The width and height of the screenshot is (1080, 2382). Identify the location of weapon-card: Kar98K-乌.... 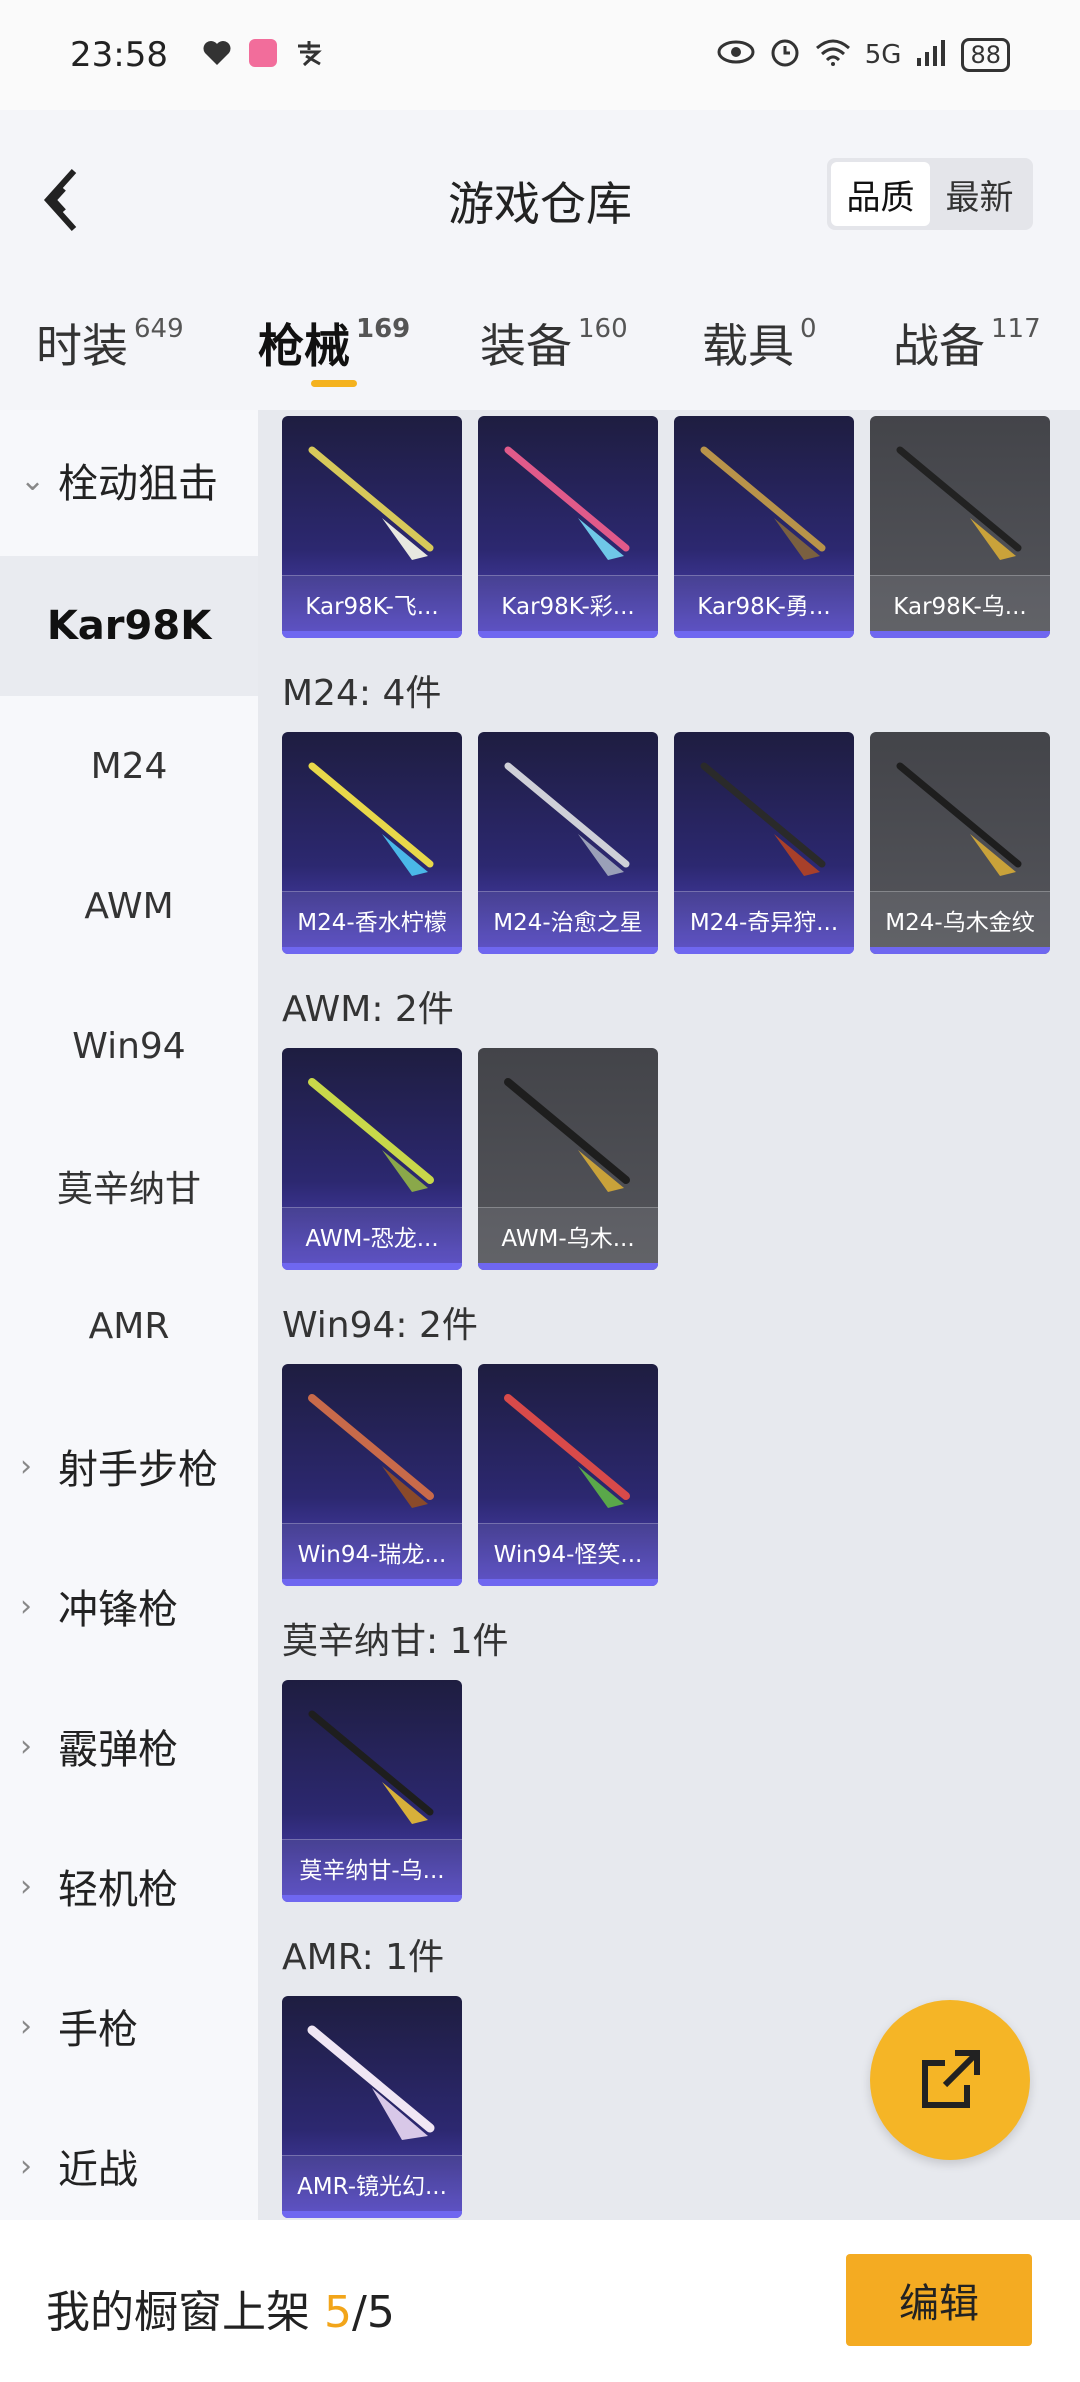
(960, 527).